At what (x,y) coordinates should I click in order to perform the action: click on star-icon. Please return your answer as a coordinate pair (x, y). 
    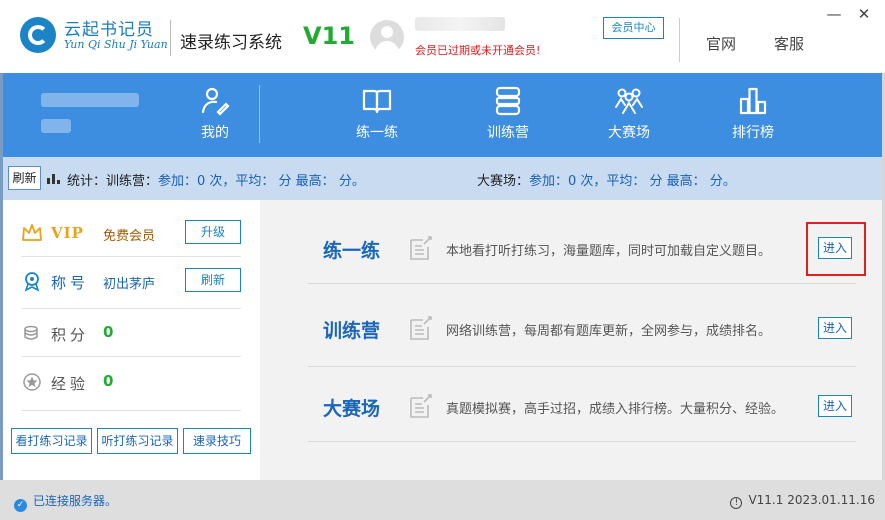
    Looking at the image, I should click on (32, 382).